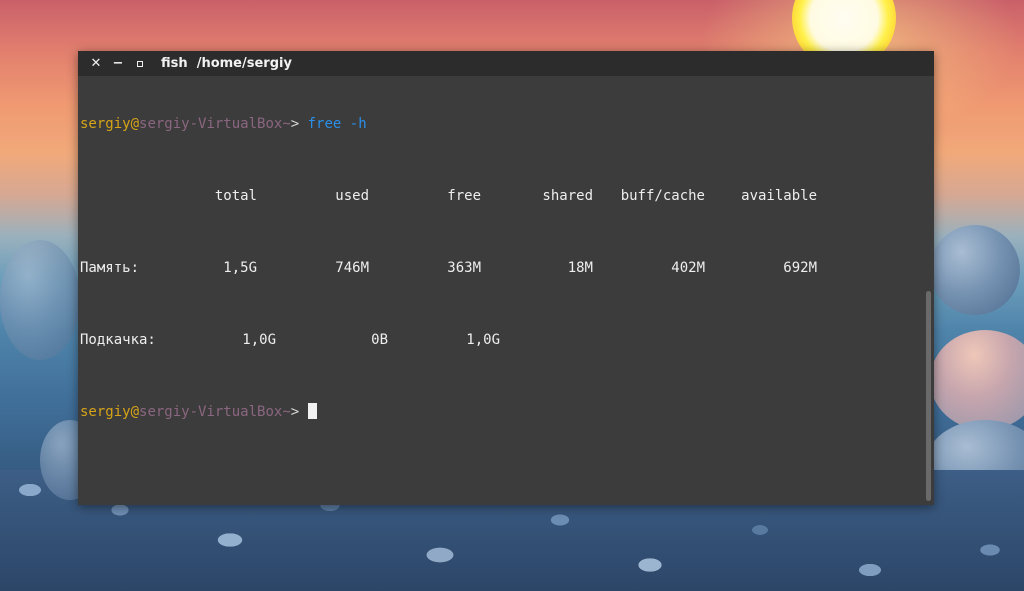 Image resolution: width=1024 pixels, height=591 pixels. I want to click on header-buff-cache: buff/cache, so click(662, 196).